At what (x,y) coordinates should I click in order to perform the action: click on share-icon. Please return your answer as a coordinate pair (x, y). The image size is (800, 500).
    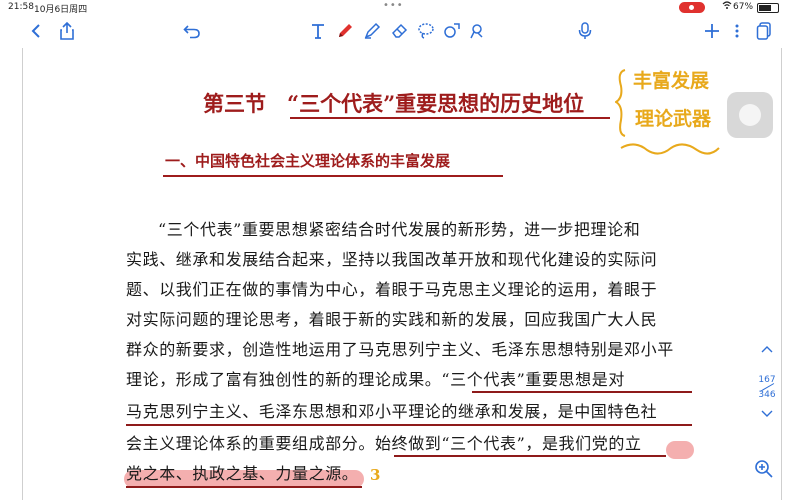
    Looking at the image, I should click on (67, 31).